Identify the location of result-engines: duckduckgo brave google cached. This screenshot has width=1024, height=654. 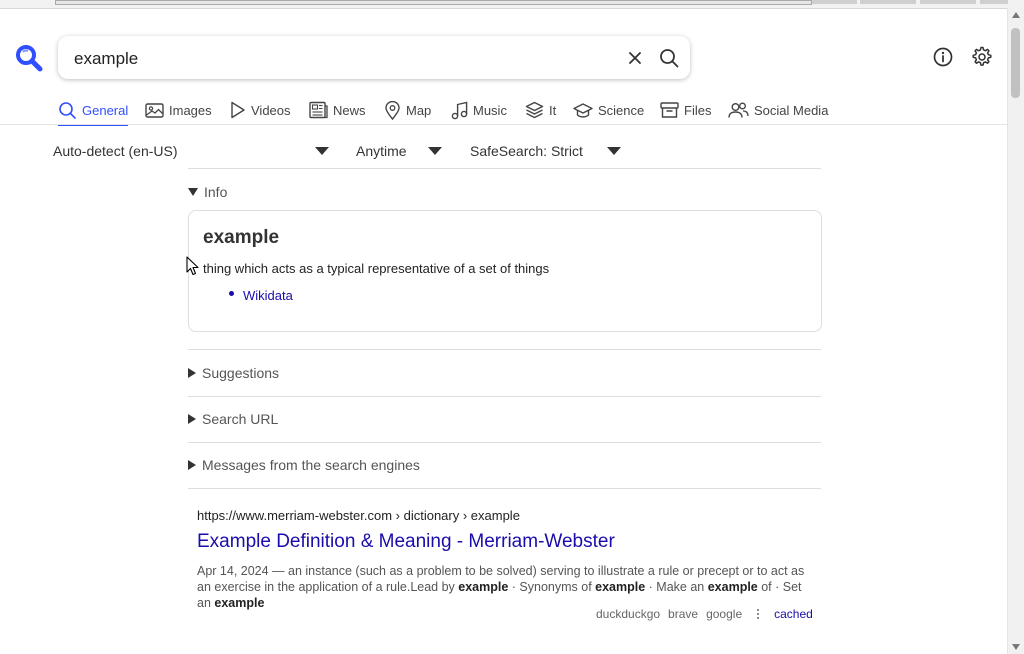
(704, 614).